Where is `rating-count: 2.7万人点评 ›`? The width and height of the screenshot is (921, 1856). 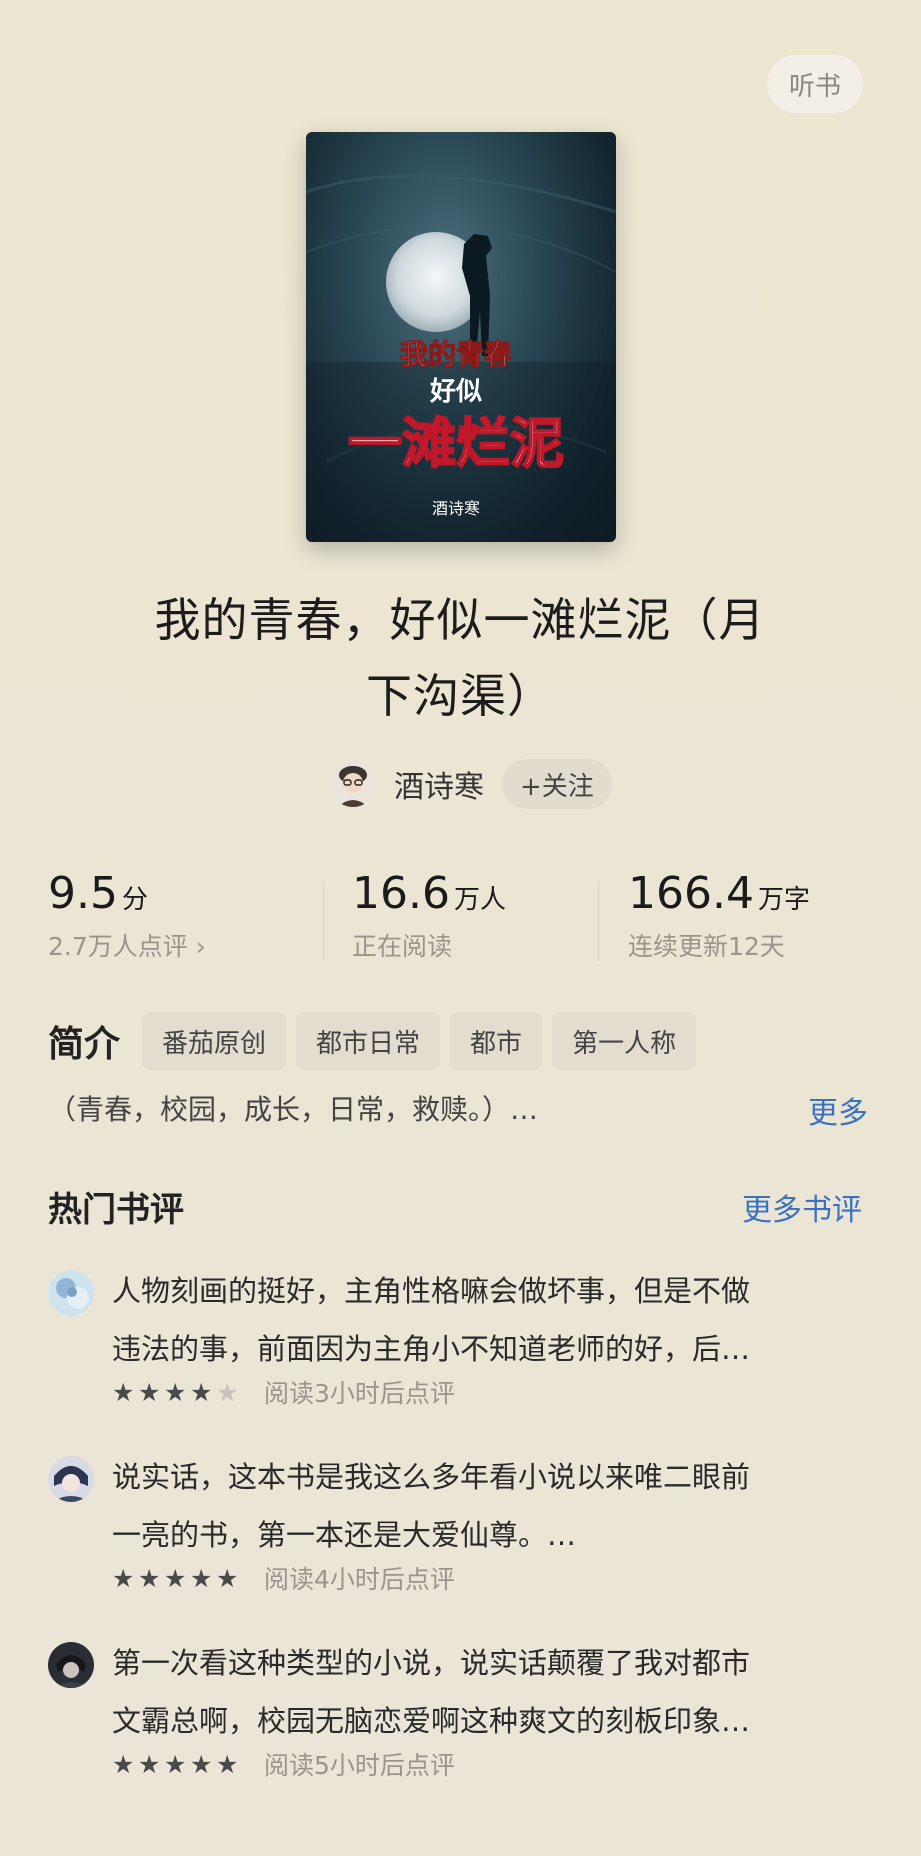
rating-count: 2.7万人点评 › is located at coordinates (127, 946).